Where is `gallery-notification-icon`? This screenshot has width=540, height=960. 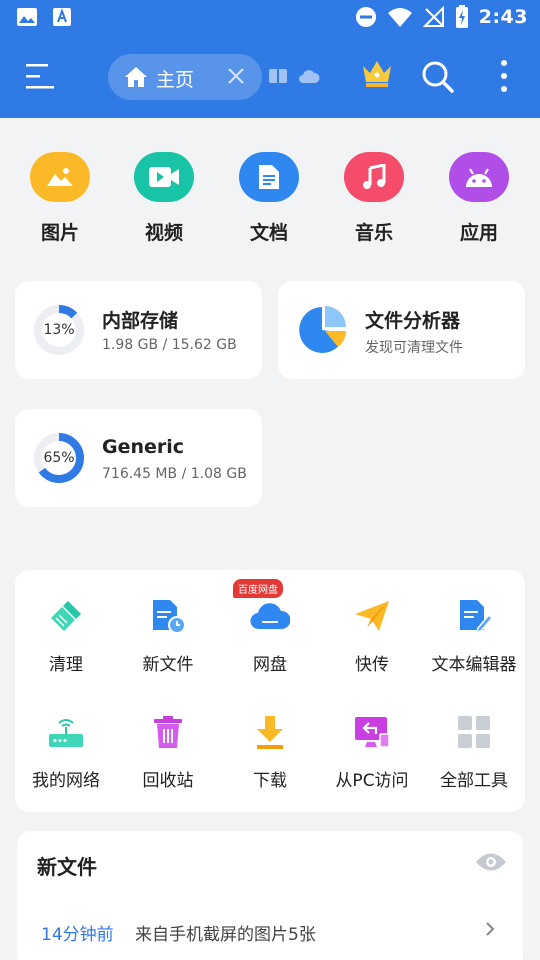 gallery-notification-icon is located at coordinates (27, 17).